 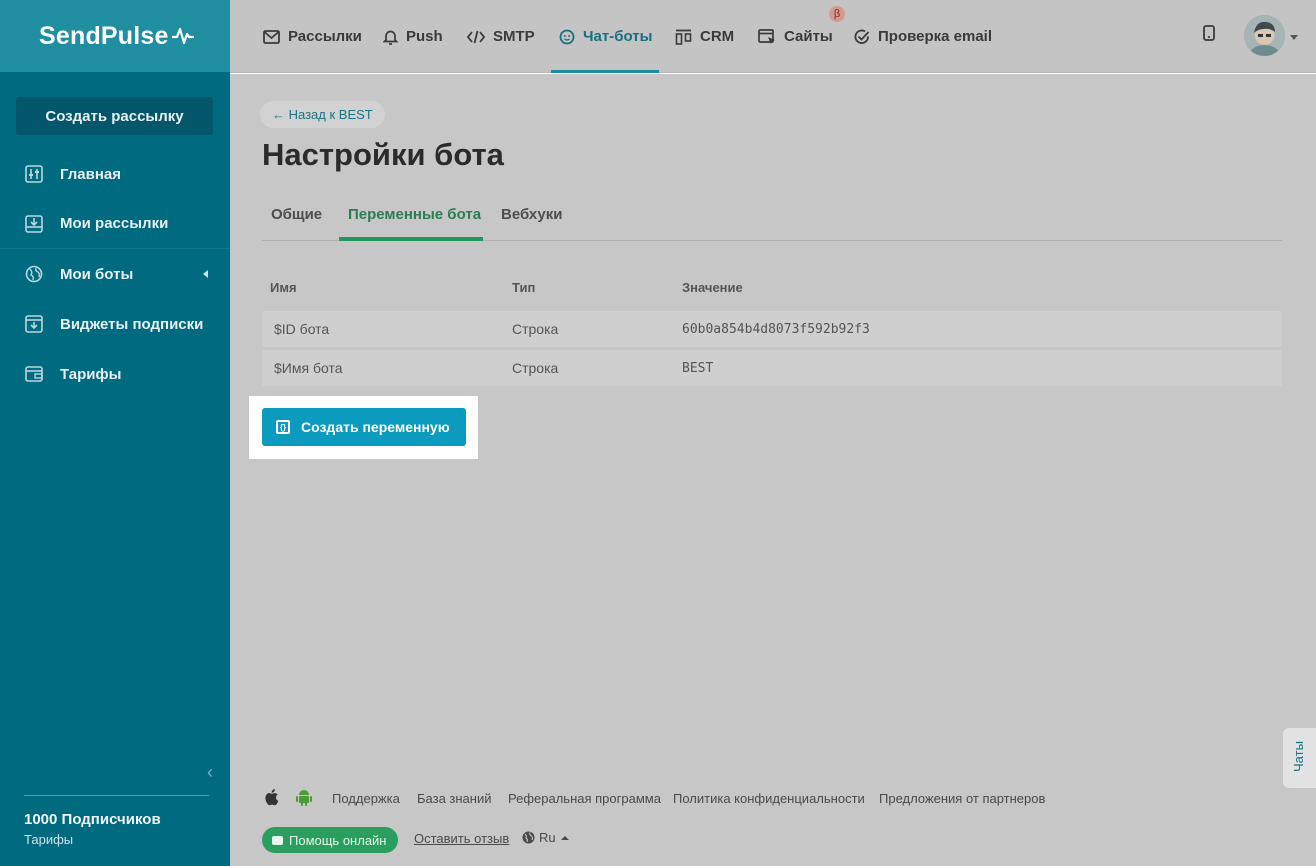 I want to click on column-header-value: Значение, so click(x=712, y=287).